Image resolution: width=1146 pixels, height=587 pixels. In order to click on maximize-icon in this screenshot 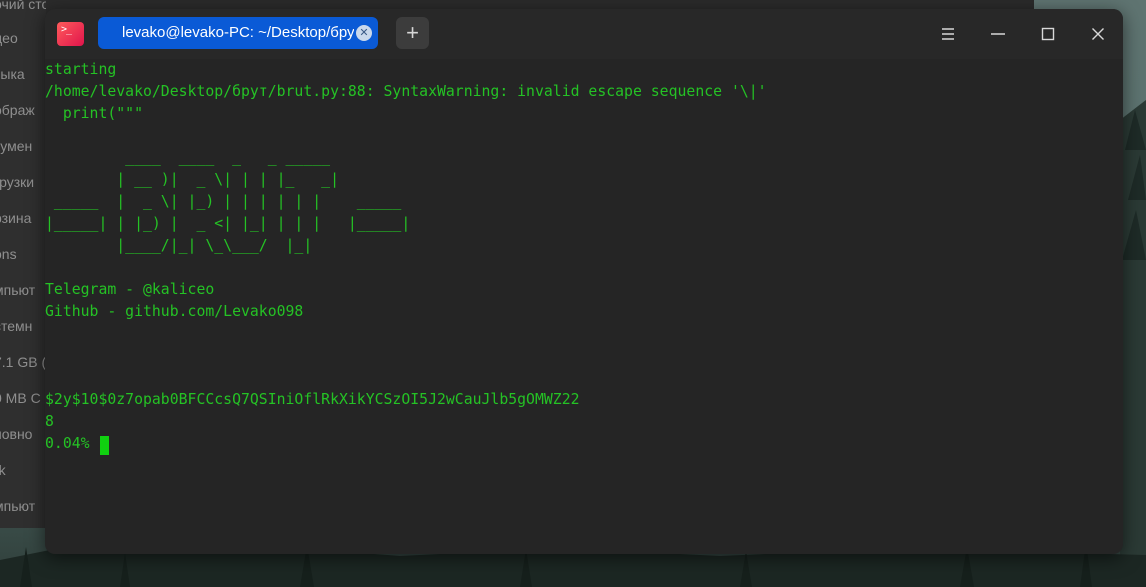, I will do `click(1048, 34)`.